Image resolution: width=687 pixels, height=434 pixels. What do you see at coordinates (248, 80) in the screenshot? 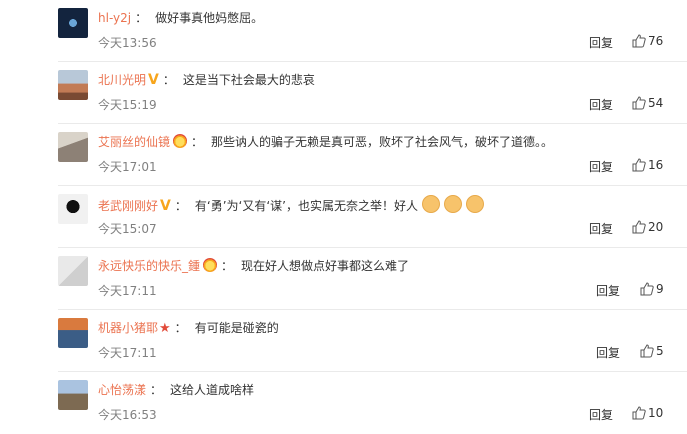
I see `comment-text: 这是当下社会最大的悲哀` at bounding box center [248, 80].